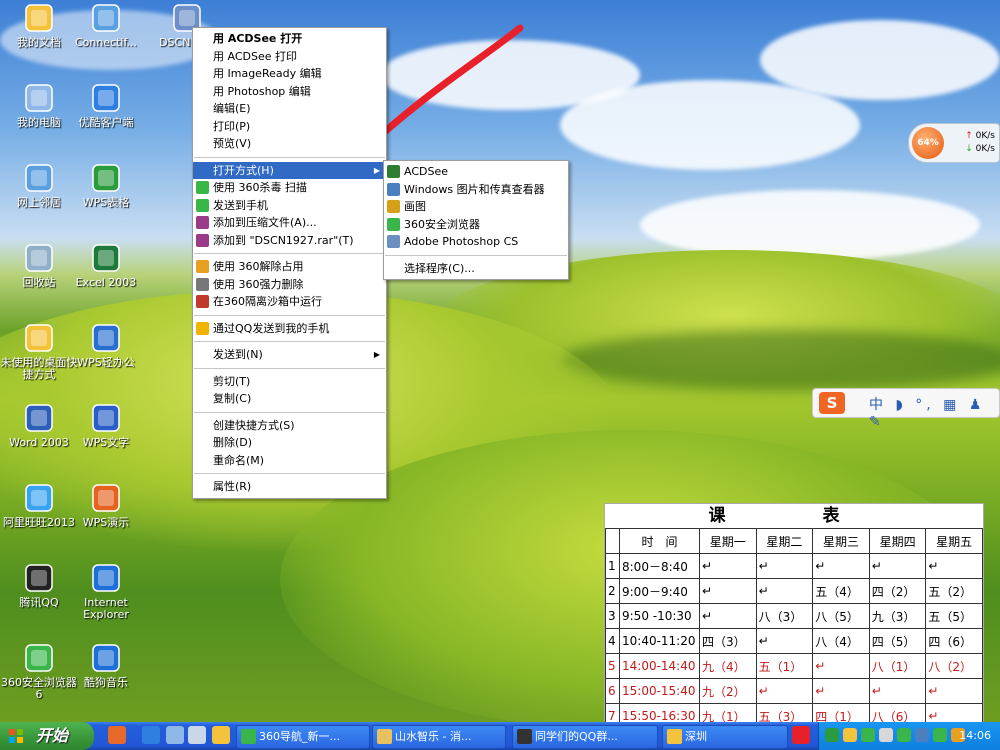  Describe the element at coordinates (106, 522) in the screenshot. I see `desktop-icon-label: WPS演示` at that location.